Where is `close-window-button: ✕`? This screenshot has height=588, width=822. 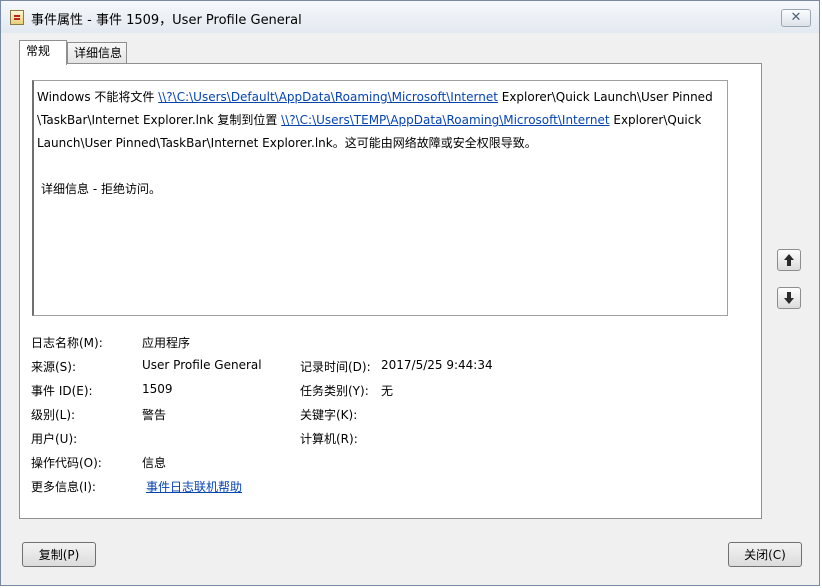 close-window-button: ✕ is located at coordinates (796, 18).